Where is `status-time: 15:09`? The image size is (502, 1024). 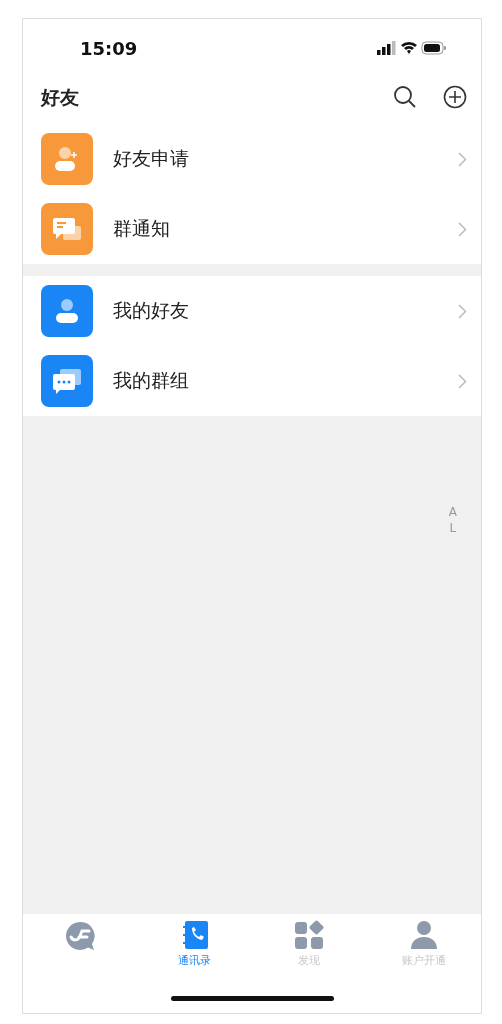
status-time: 15:09 is located at coordinates (109, 48).